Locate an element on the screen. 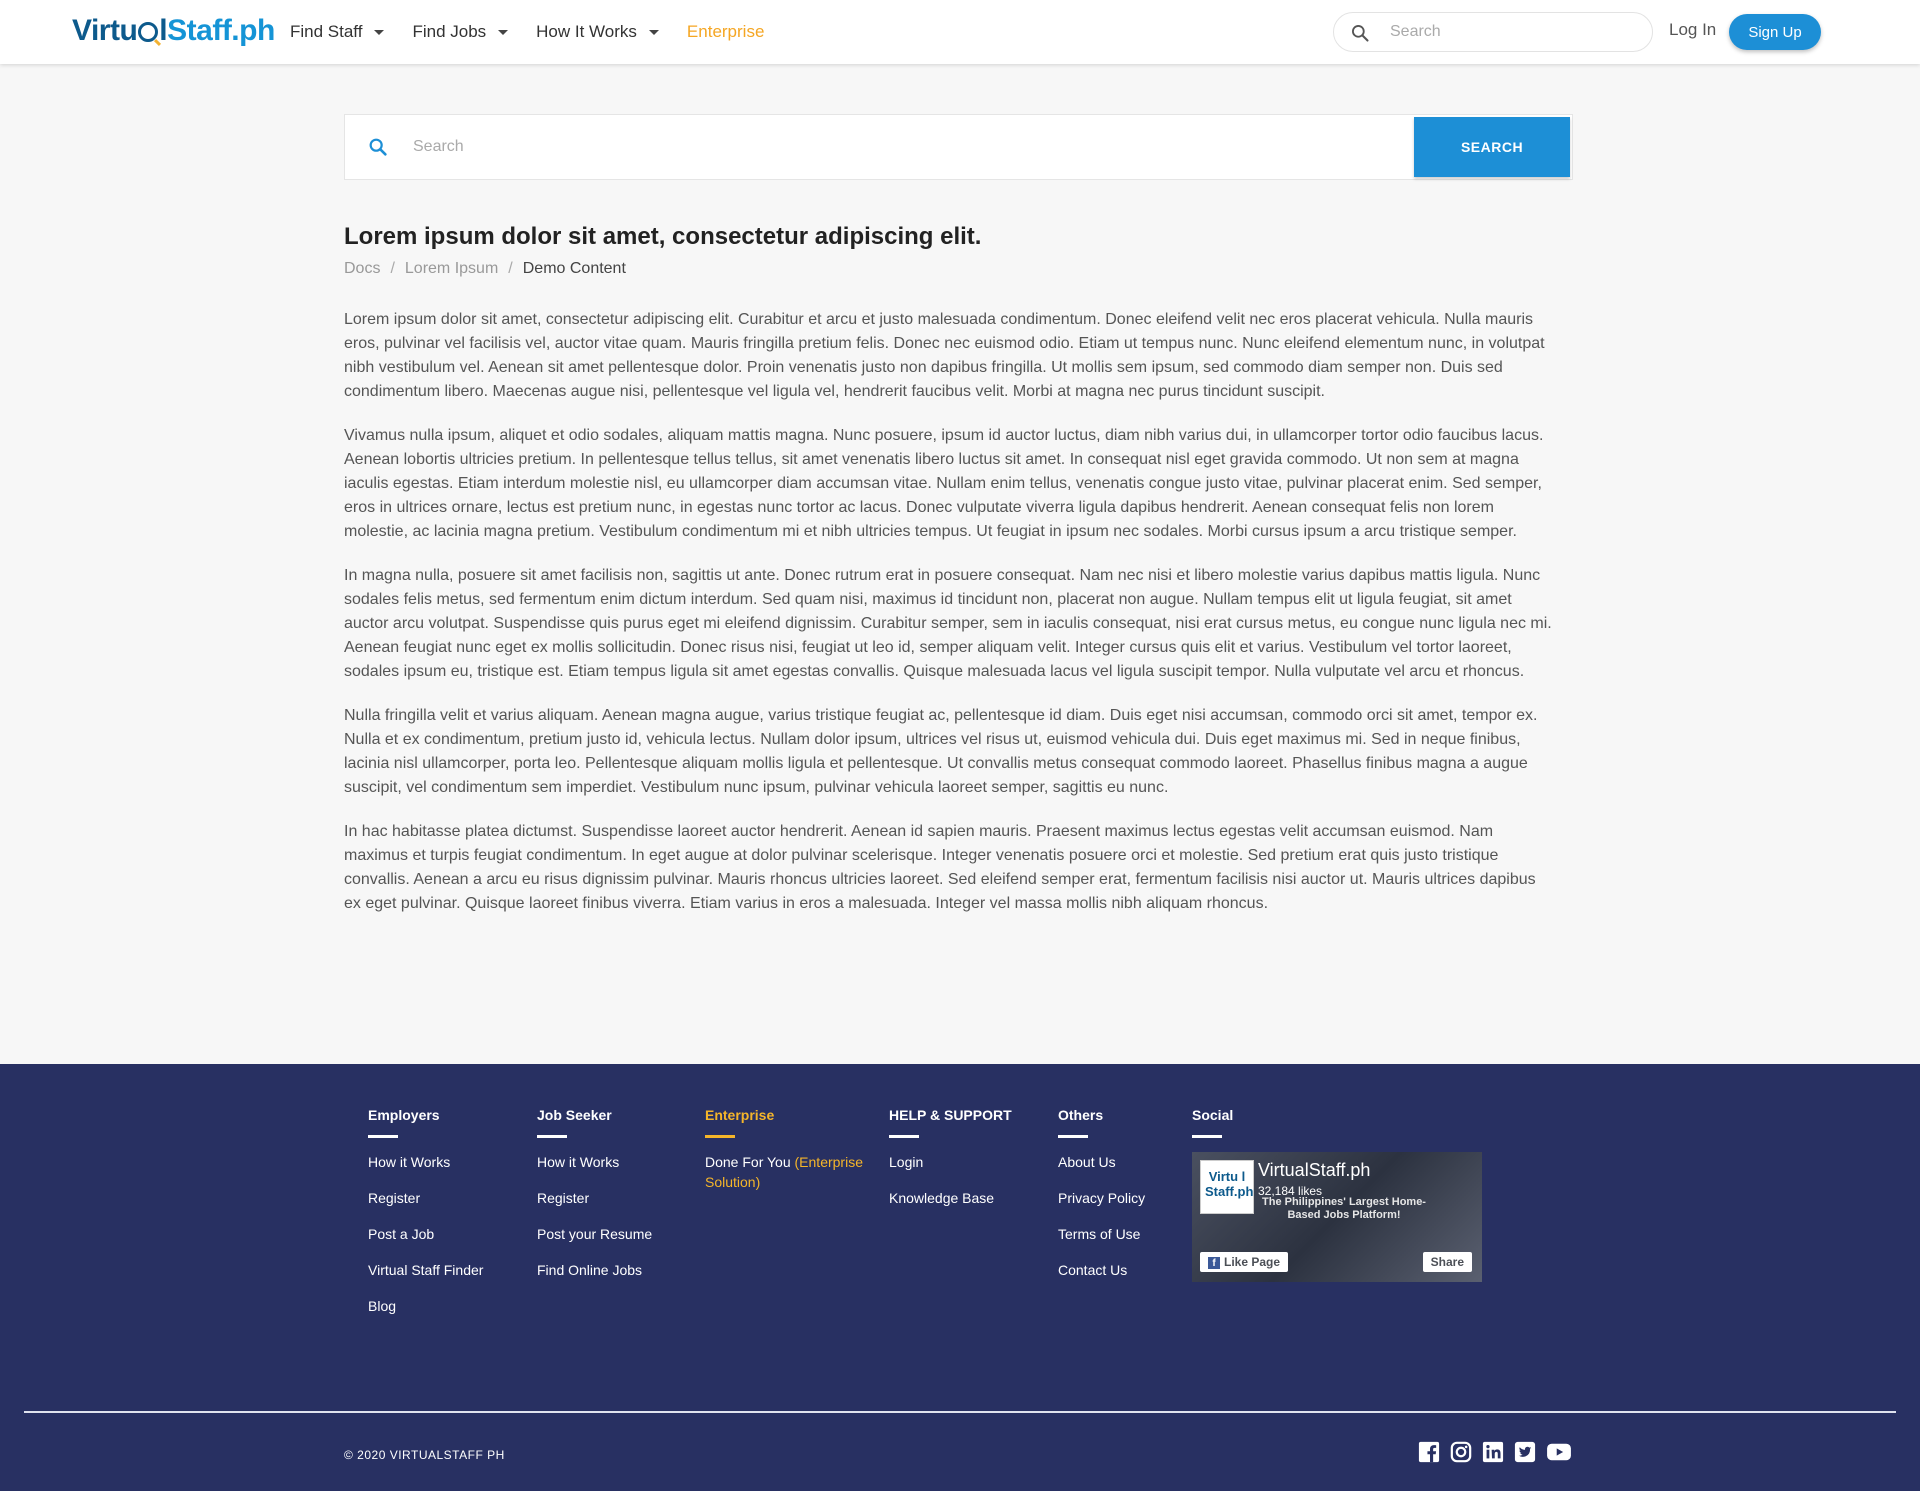 The height and width of the screenshot is (1491, 1920). footer-link-done-for-you: Done For You (Enterprise Solution) is located at coordinates (790, 1172).